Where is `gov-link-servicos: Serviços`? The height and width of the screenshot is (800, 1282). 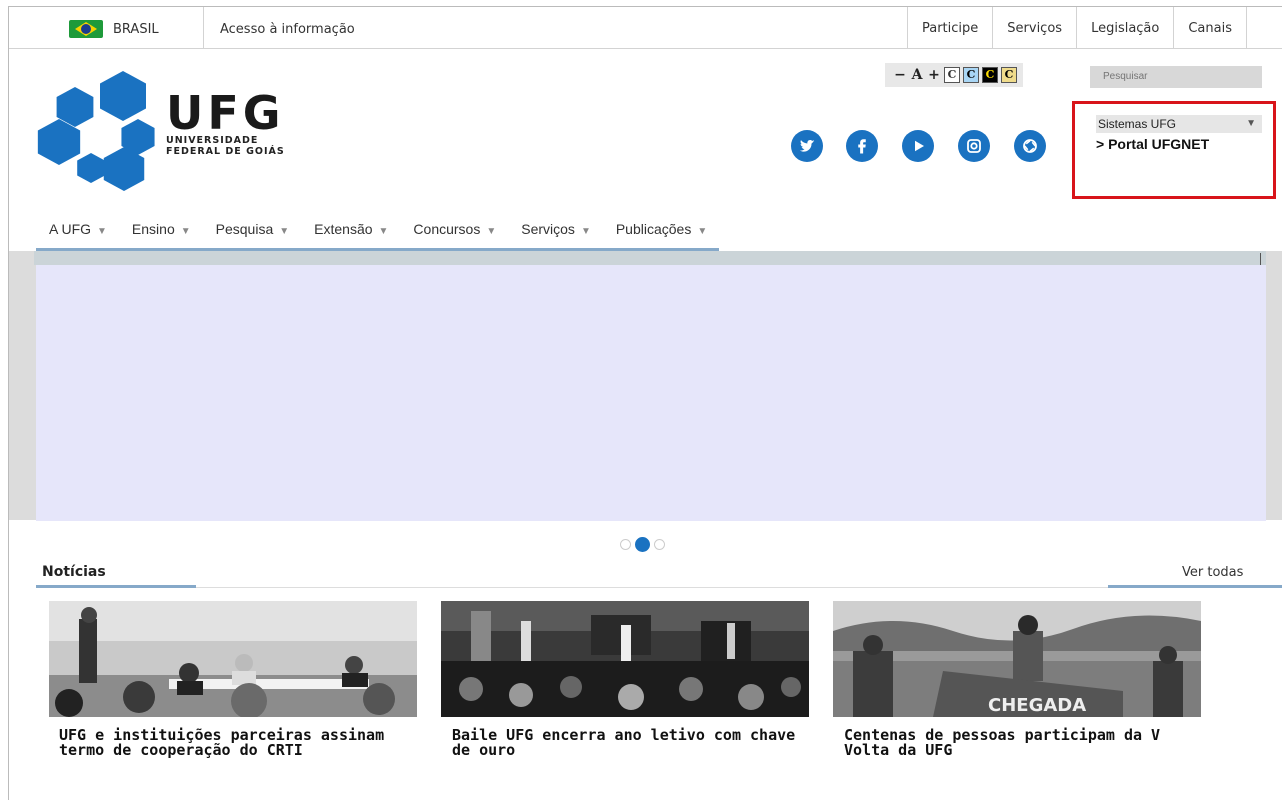 gov-link-servicos: Serviços is located at coordinates (1034, 28).